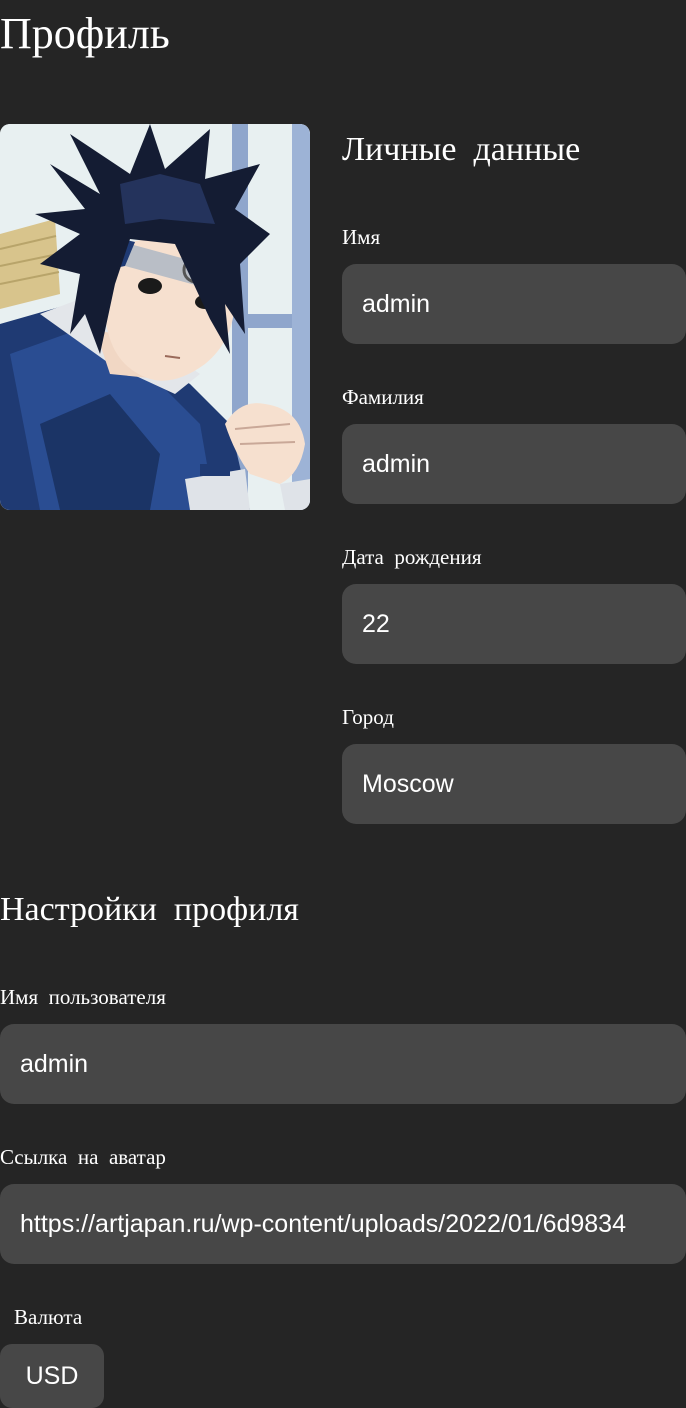  Describe the element at coordinates (514, 464) in the screenshot. I see `last-name-input` at that location.